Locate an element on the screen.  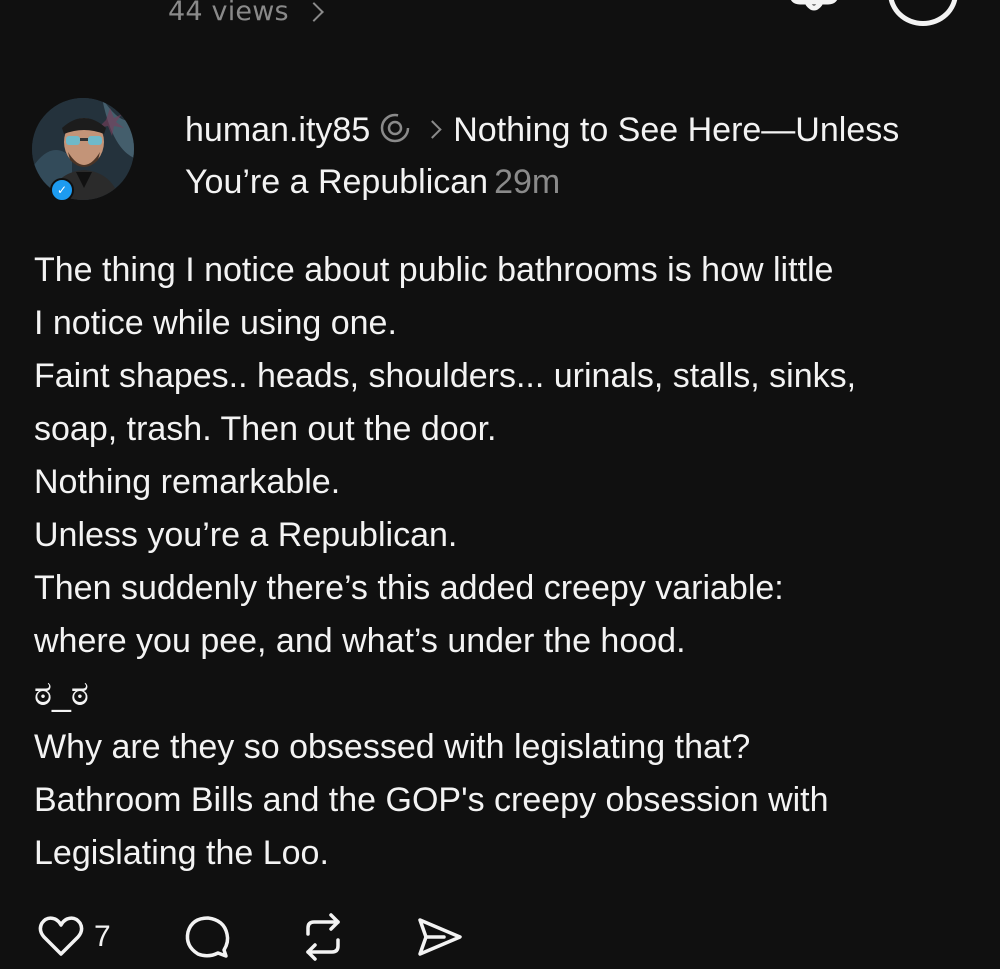
repost-button is located at coordinates (323, 937).